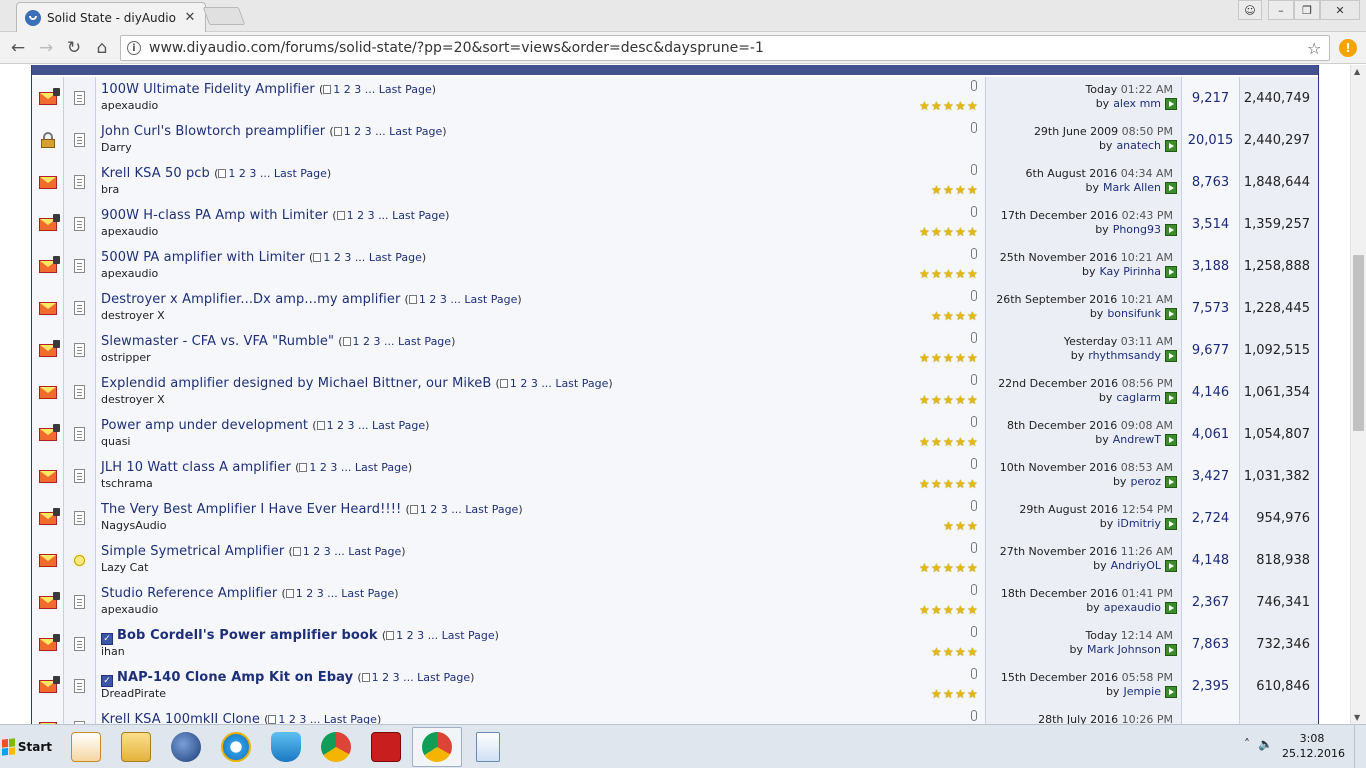  What do you see at coordinates (1211, 434) in the screenshot?
I see `replies-count: 4,061` at bounding box center [1211, 434].